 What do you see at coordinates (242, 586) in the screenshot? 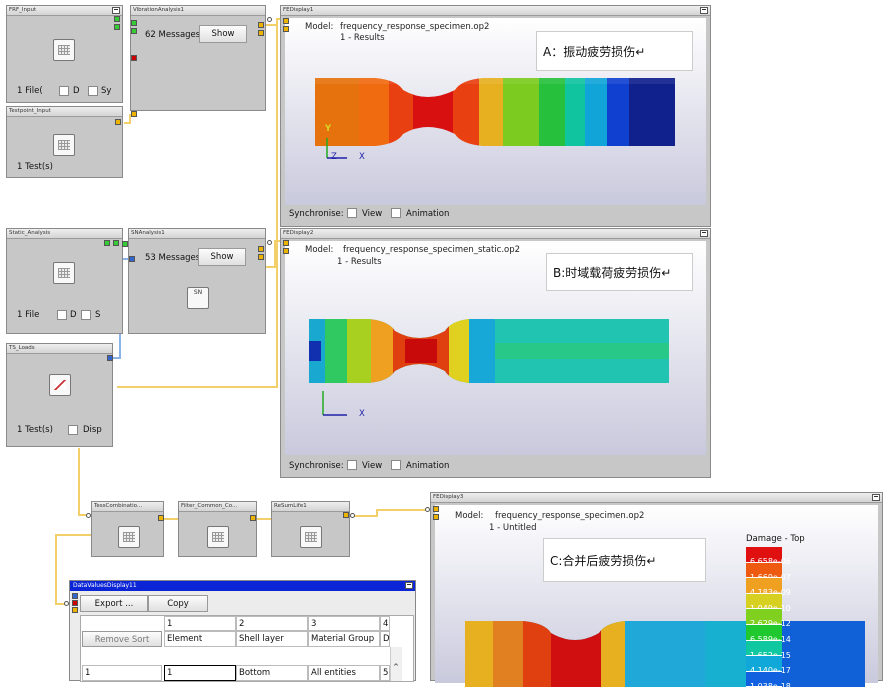
I see `window-title: DataValuesDisplay11` at bounding box center [242, 586].